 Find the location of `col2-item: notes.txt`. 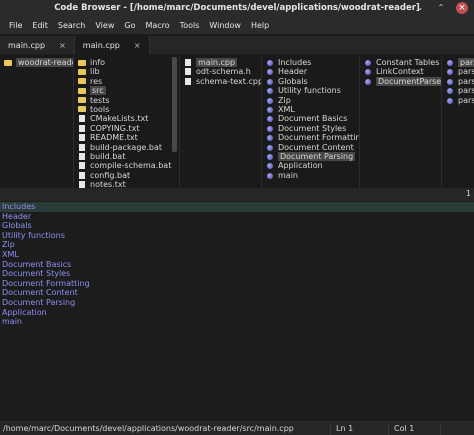

col2-item: notes.txt is located at coordinates (126, 184).